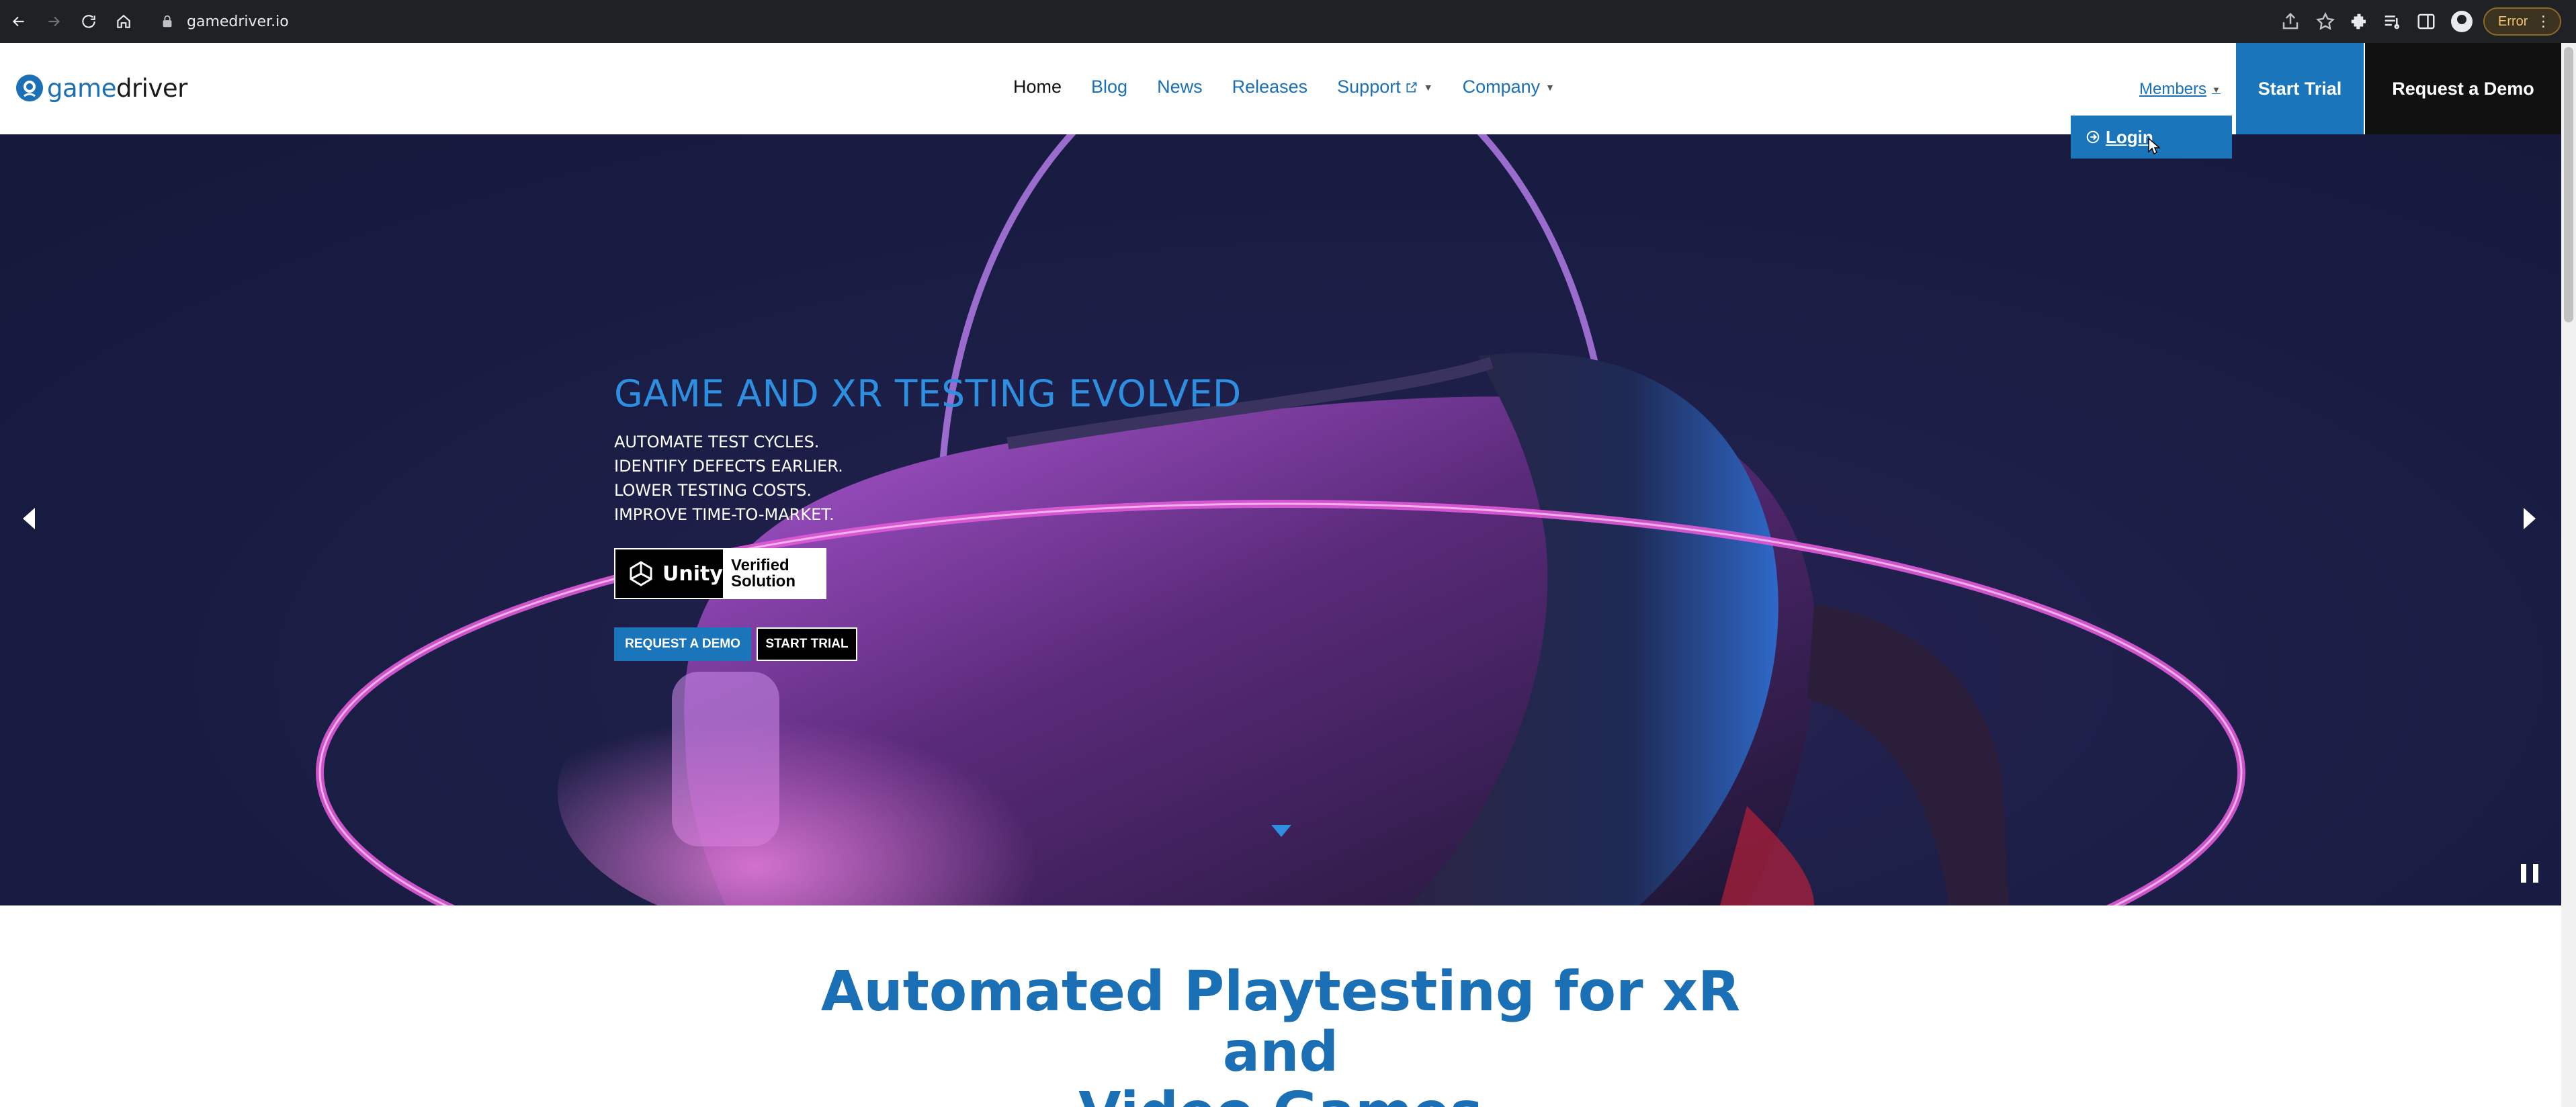 The height and width of the screenshot is (1107, 2576). What do you see at coordinates (54, 21) in the screenshot?
I see `forward-icon` at bounding box center [54, 21].